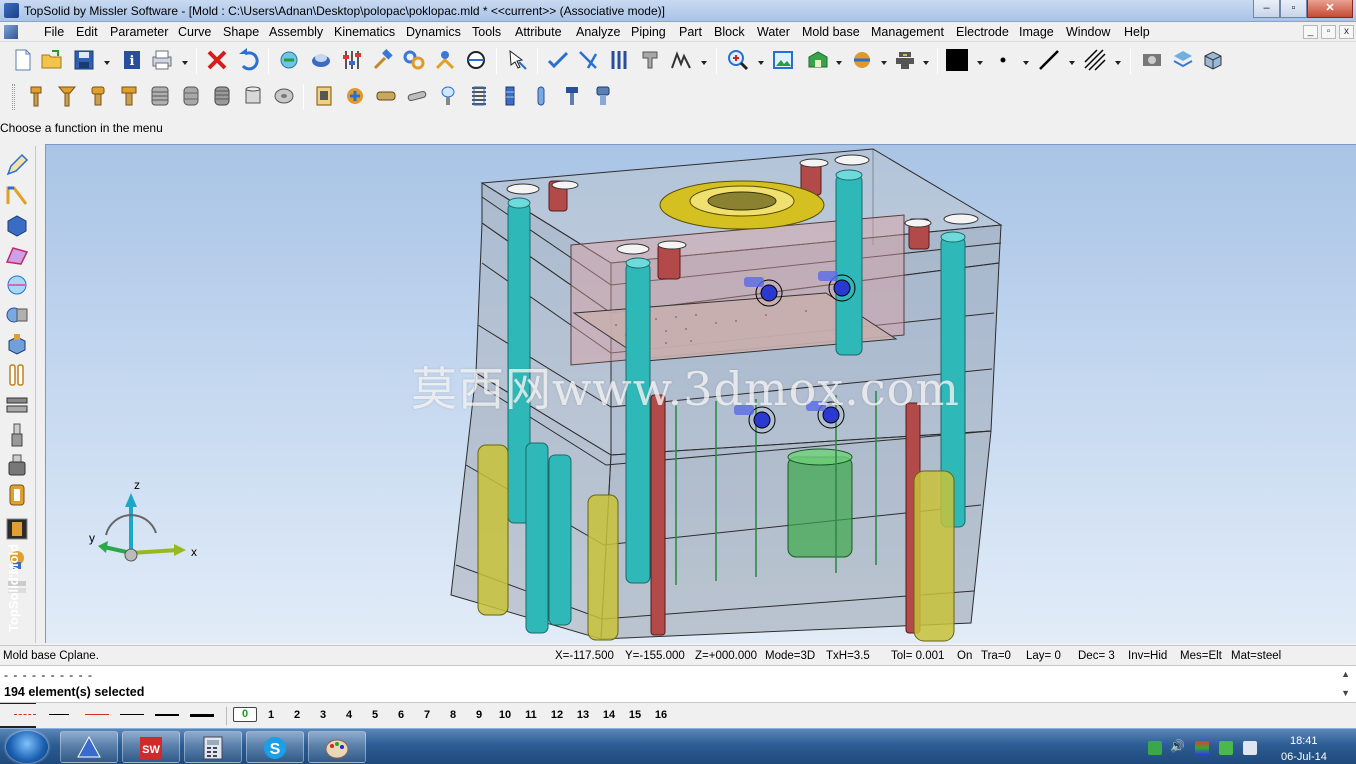 The width and height of the screenshot is (1356, 764). What do you see at coordinates (89, 747) in the screenshot?
I see `taskbar-topsolid` at bounding box center [89, 747].